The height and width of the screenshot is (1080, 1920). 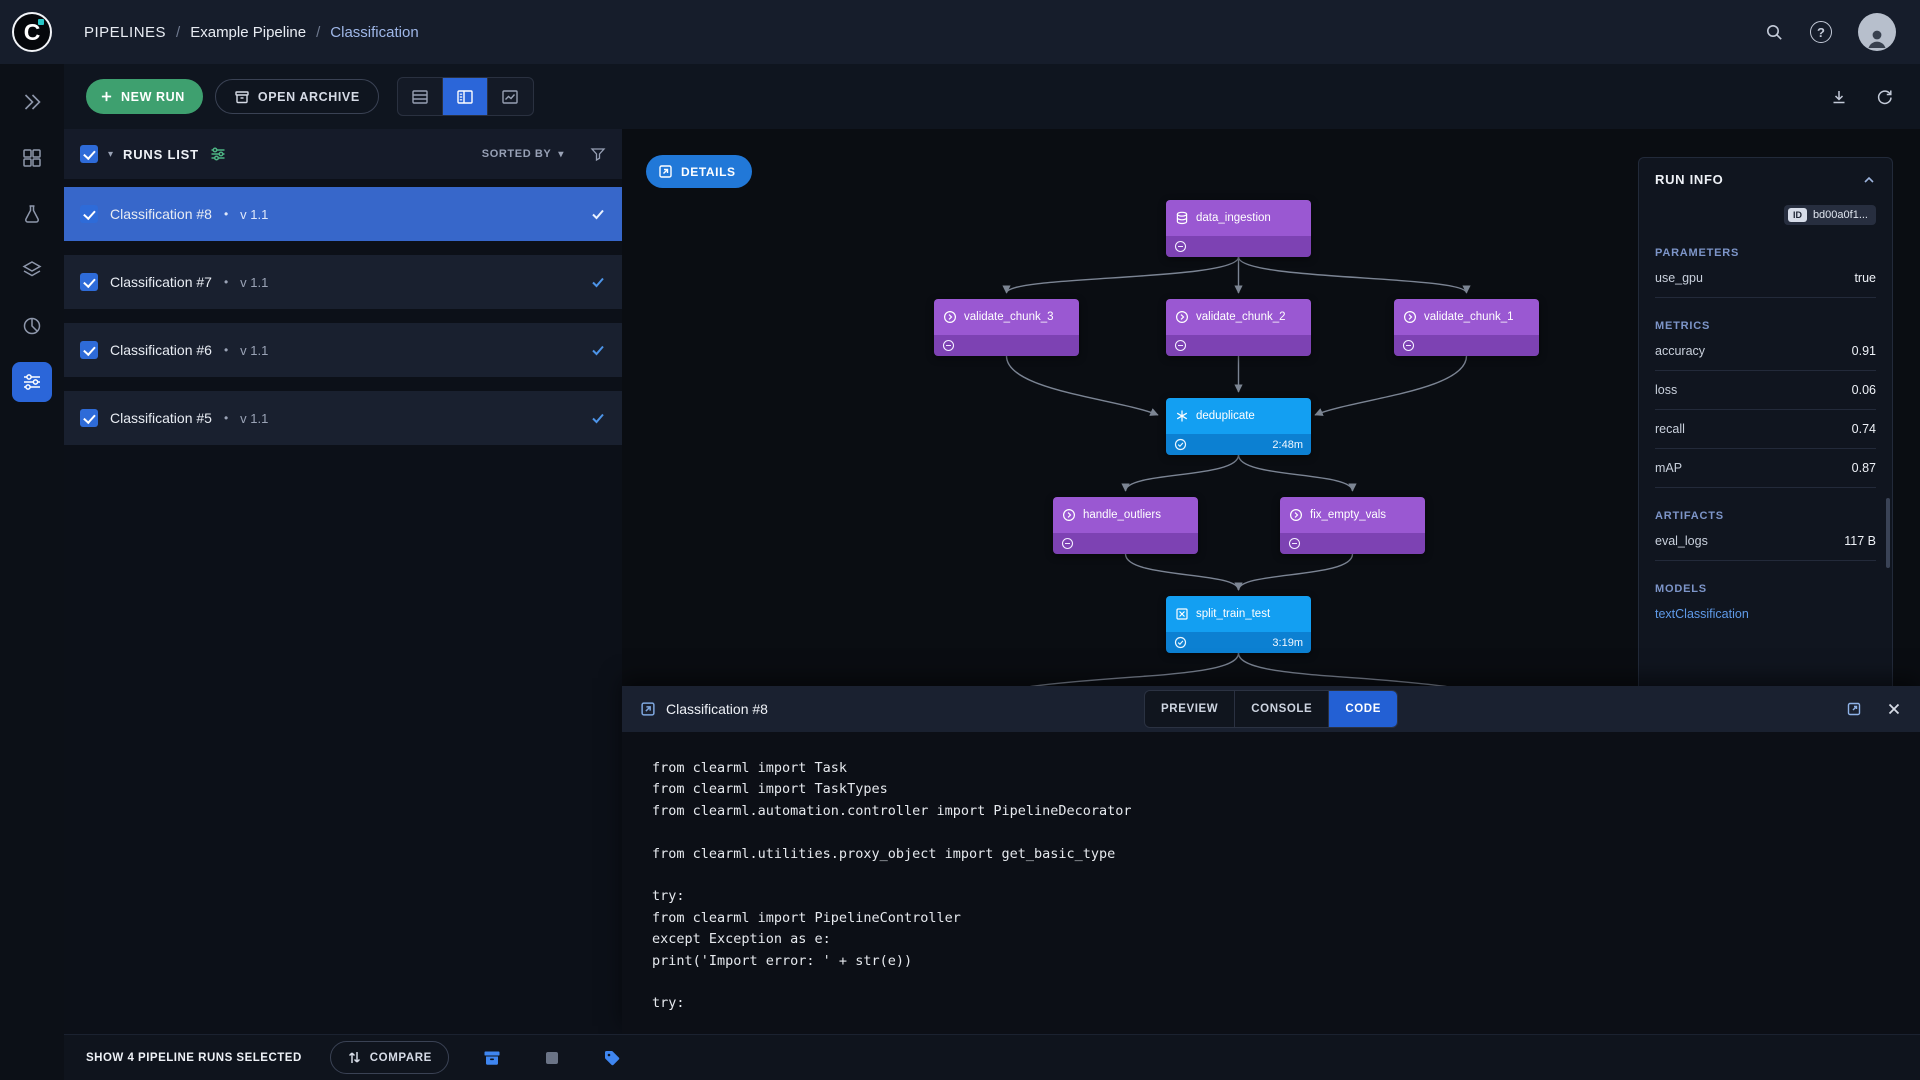 I want to click on open-archive-label: OPEN ARCHIVE, so click(x=308, y=96).